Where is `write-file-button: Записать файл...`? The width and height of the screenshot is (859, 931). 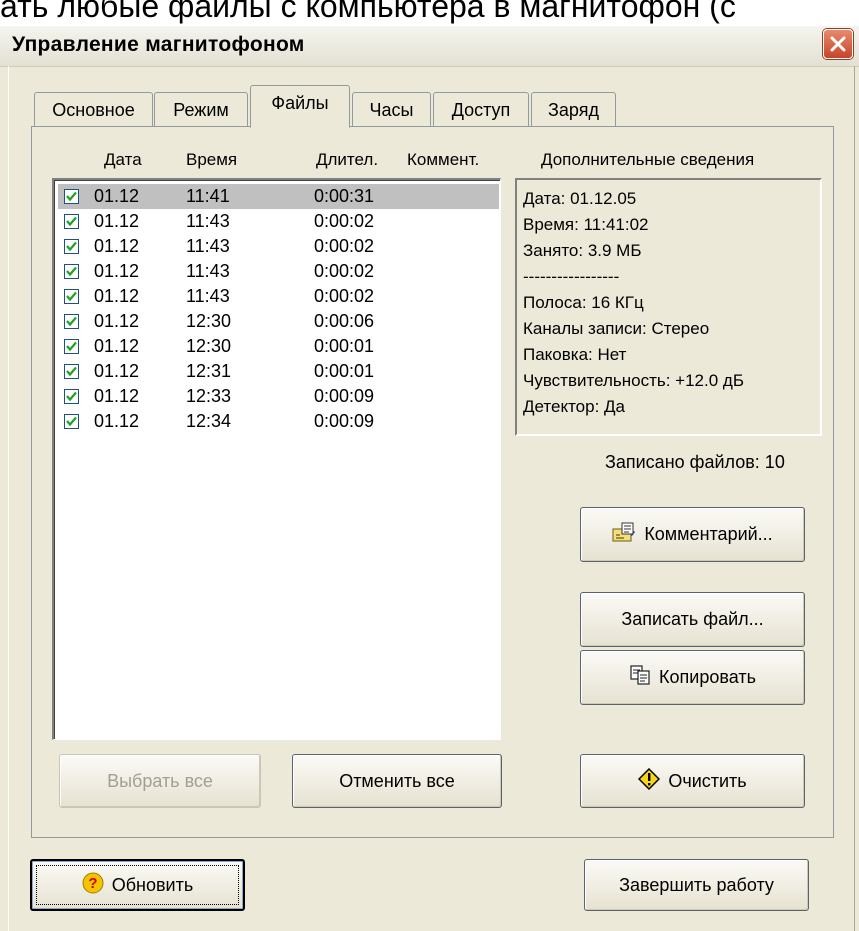 write-file-button: Записать файл... is located at coordinates (692, 619).